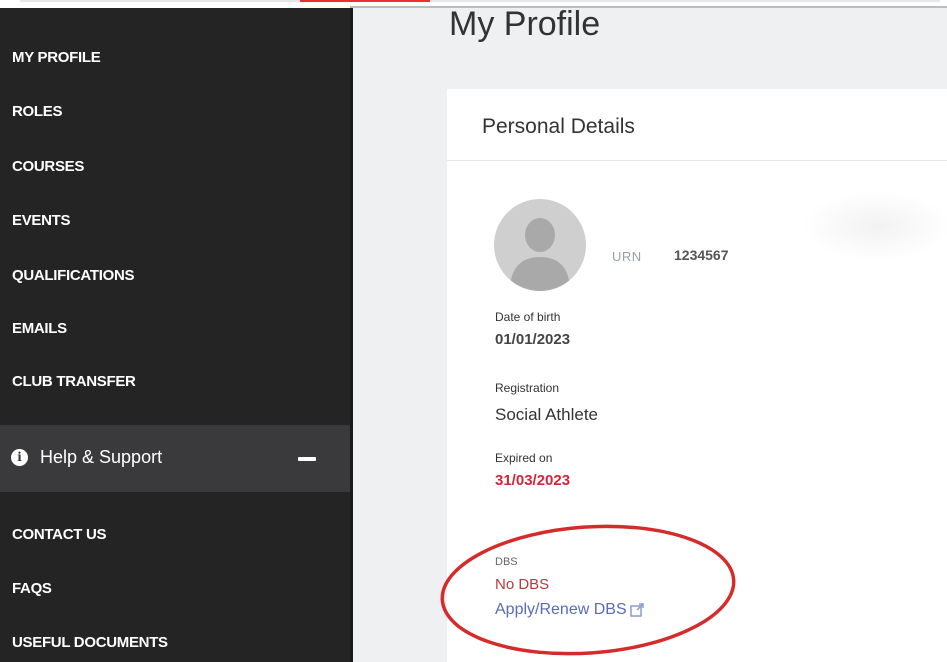  Describe the element at coordinates (32, 588) in the screenshot. I see `sidebar-item-faqs: FAQS` at that location.